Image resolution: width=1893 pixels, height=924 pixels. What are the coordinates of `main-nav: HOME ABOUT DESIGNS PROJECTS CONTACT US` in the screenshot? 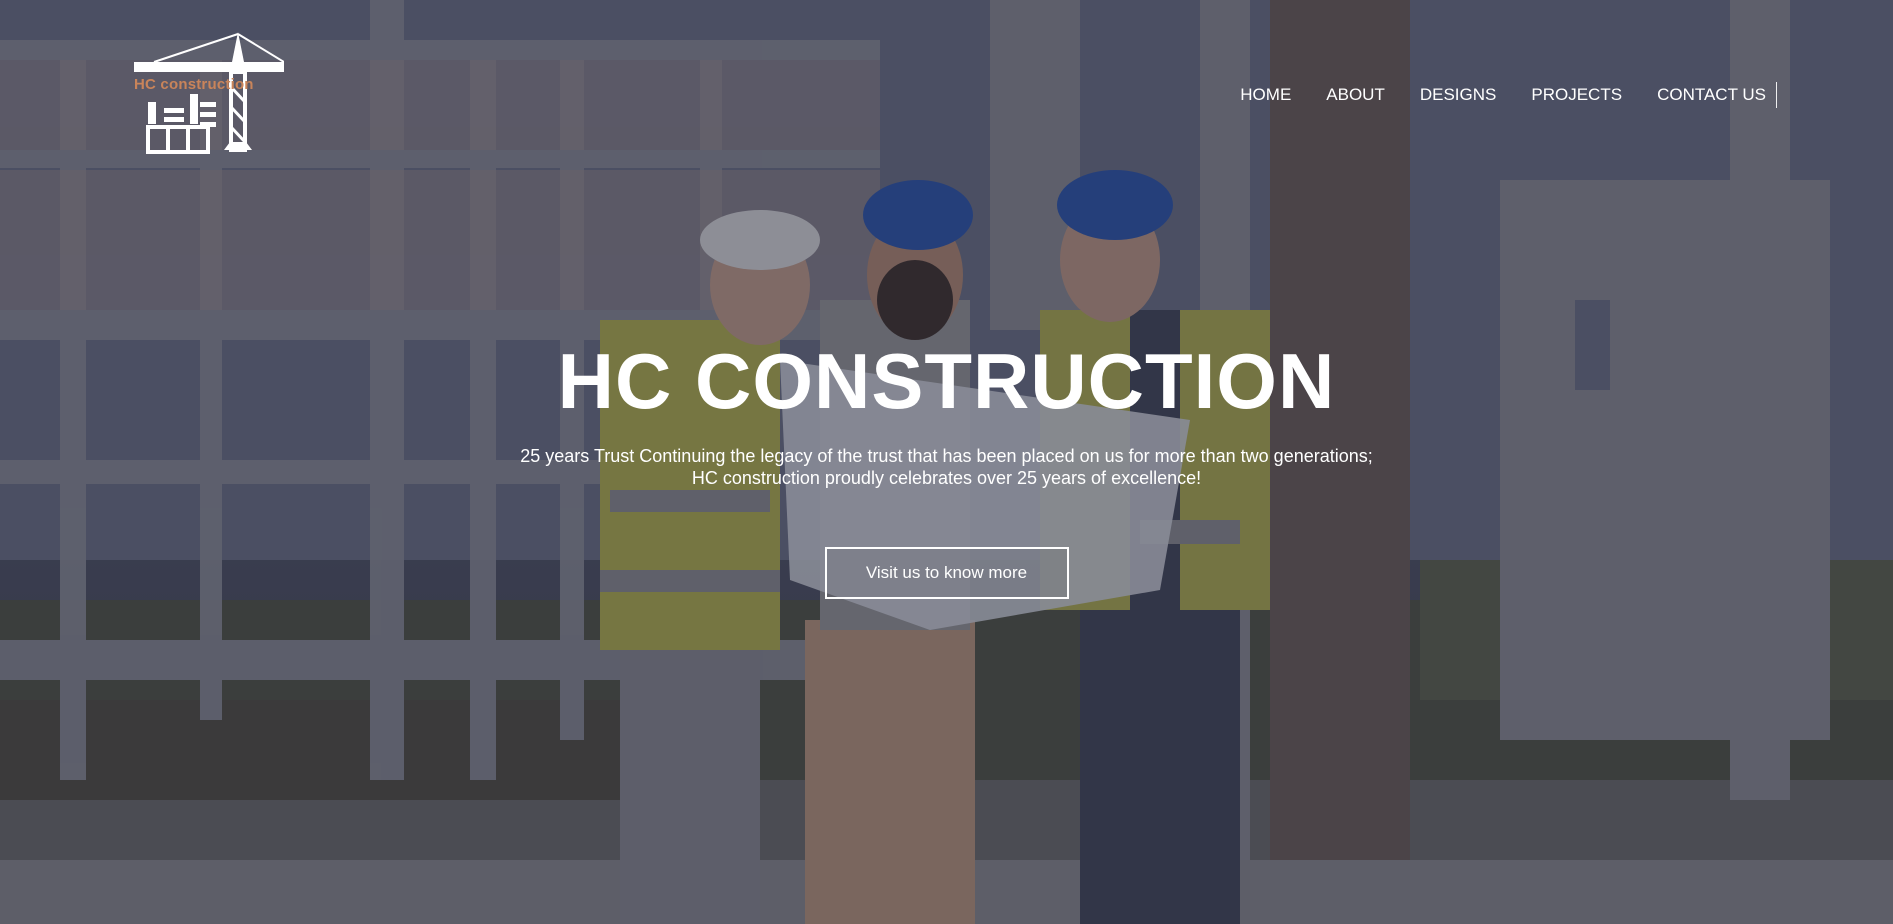 It's located at (1491, 95).